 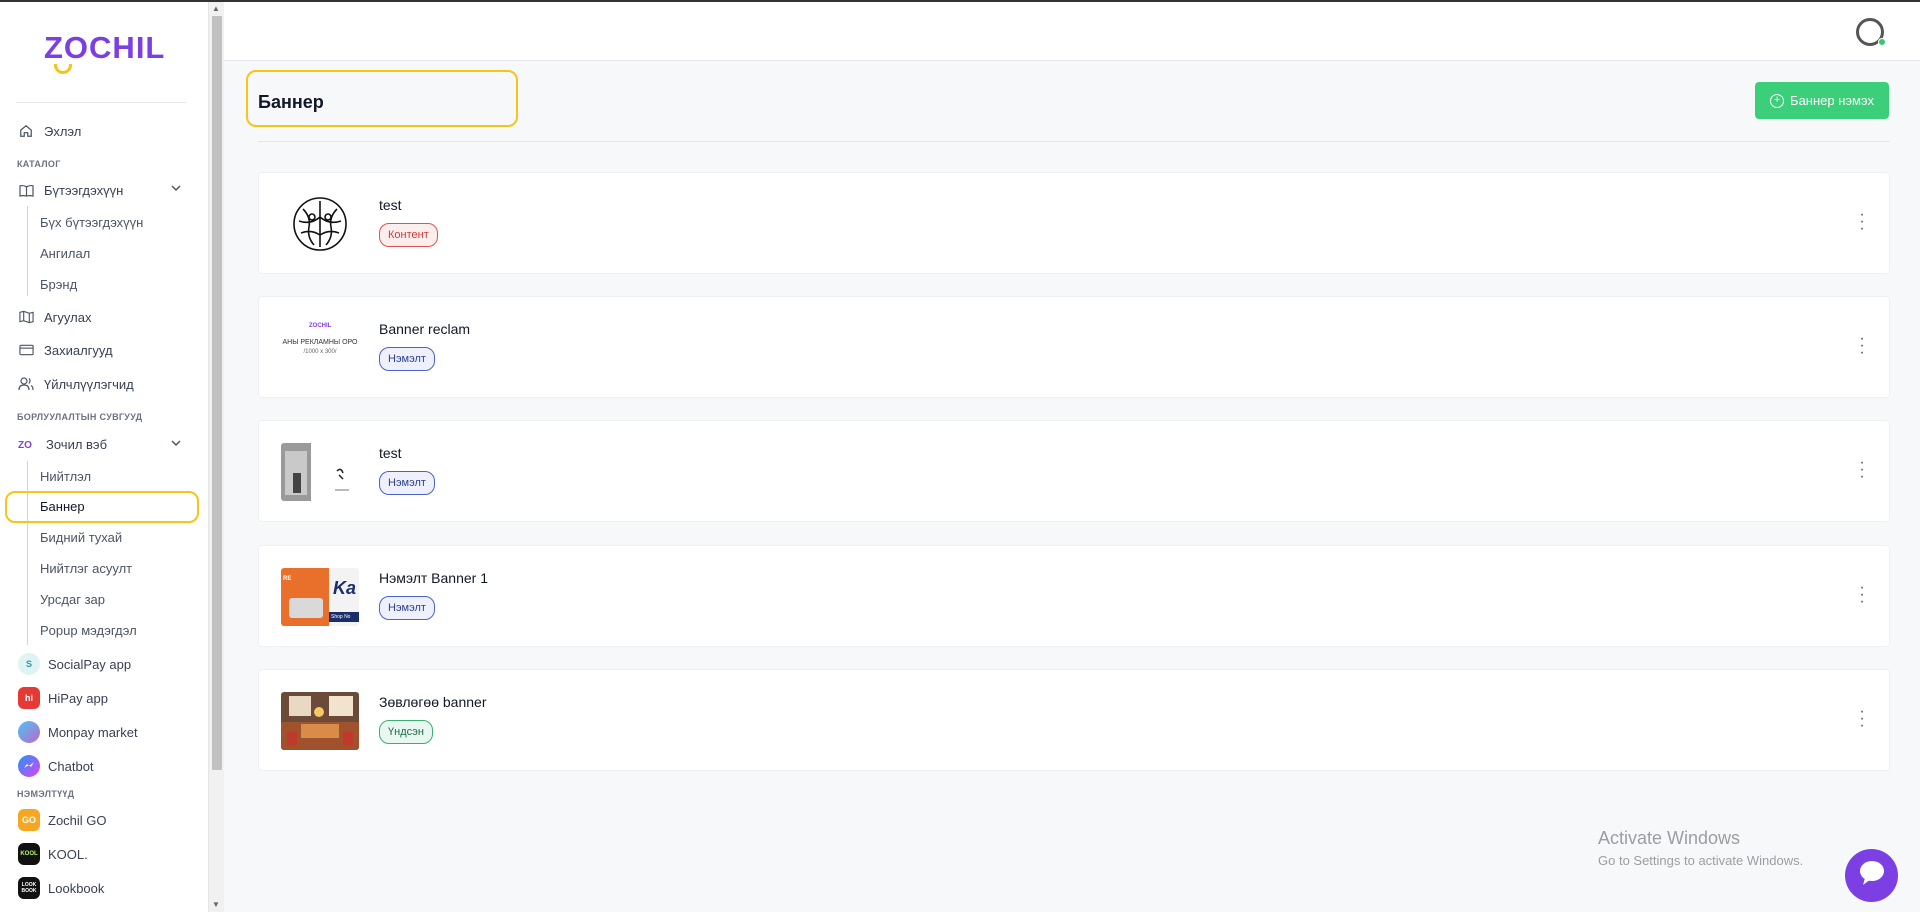 What do you see at coordinates (62, 509) in the screenshot?
I see `sidebar-subitem-banner: Баннер` at bounding box center [62, 509].